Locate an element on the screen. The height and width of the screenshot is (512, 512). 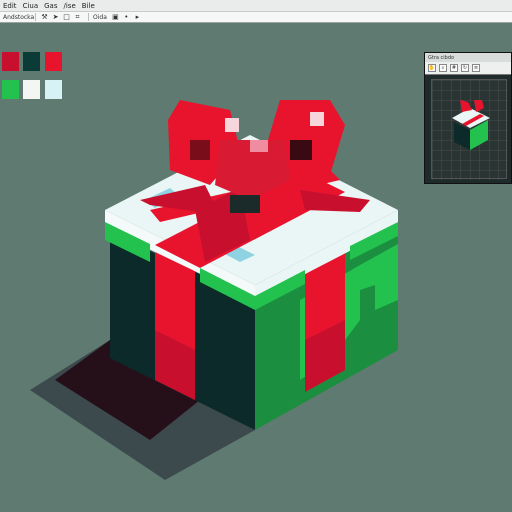
preview-viewport is located at coordinates (469, 129).